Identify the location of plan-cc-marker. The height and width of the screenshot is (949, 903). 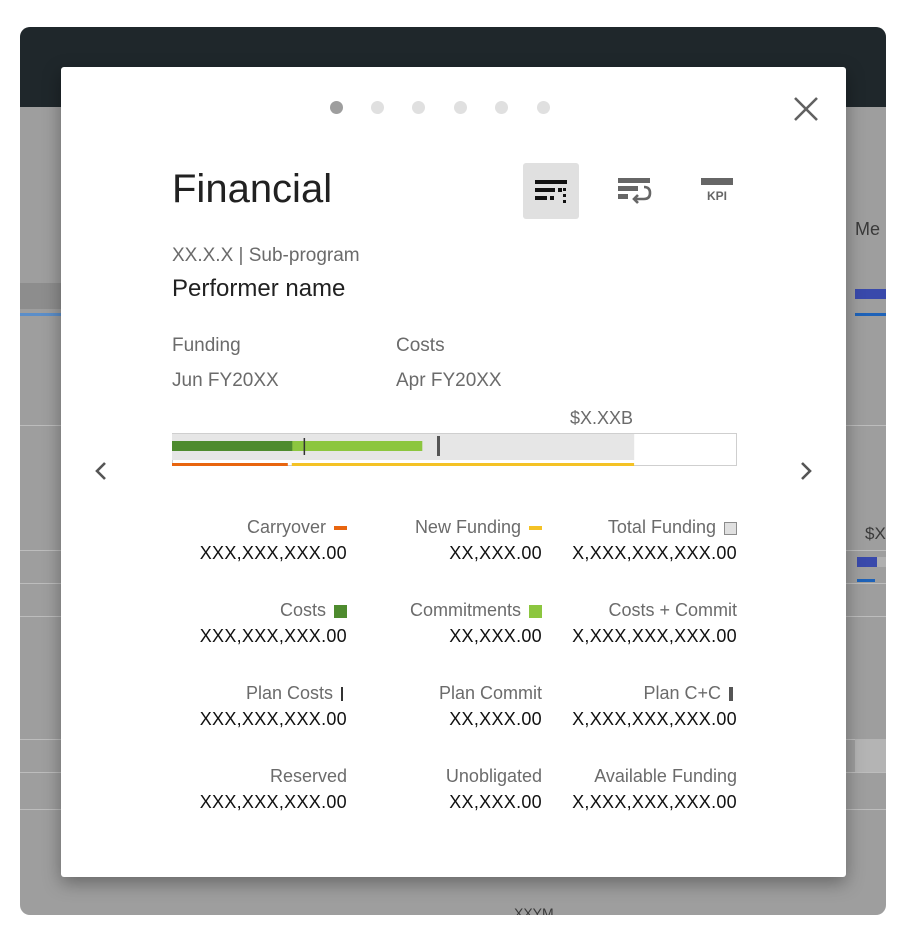
(438, 446).